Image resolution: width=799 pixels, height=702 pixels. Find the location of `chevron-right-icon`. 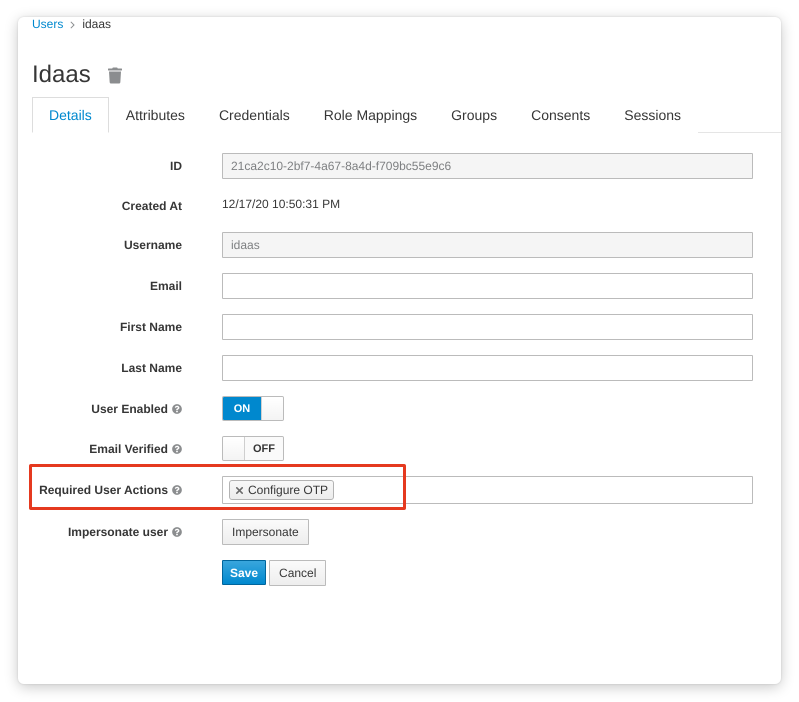

chevron-right-icon is located at coordinates (73, 24).